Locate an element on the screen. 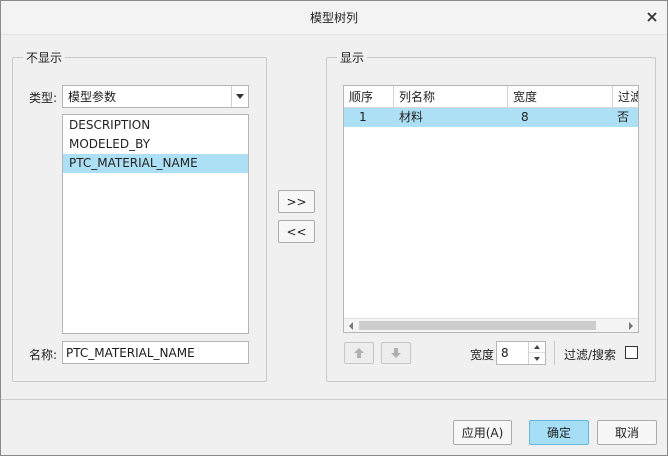 This screenshot has height=456, width=668. column-header-width: 宽度 is located at coordinates (560, 97).